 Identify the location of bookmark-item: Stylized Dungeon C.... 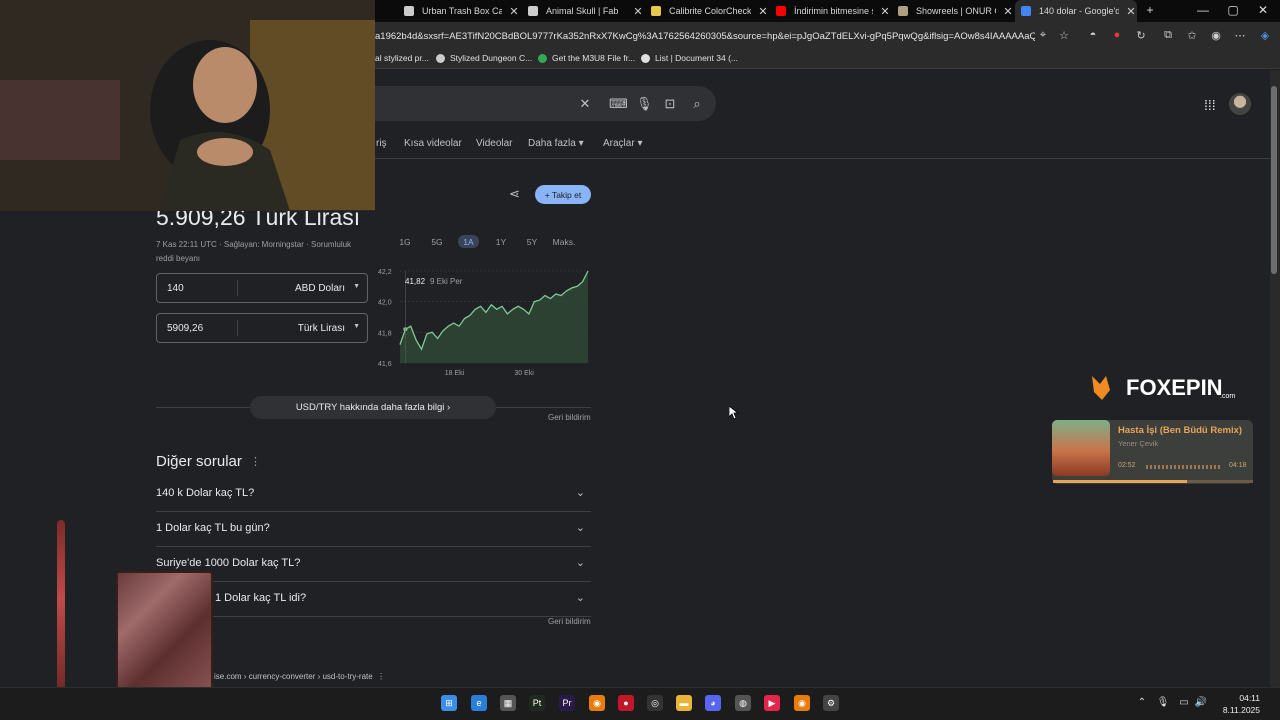
(484, 58).